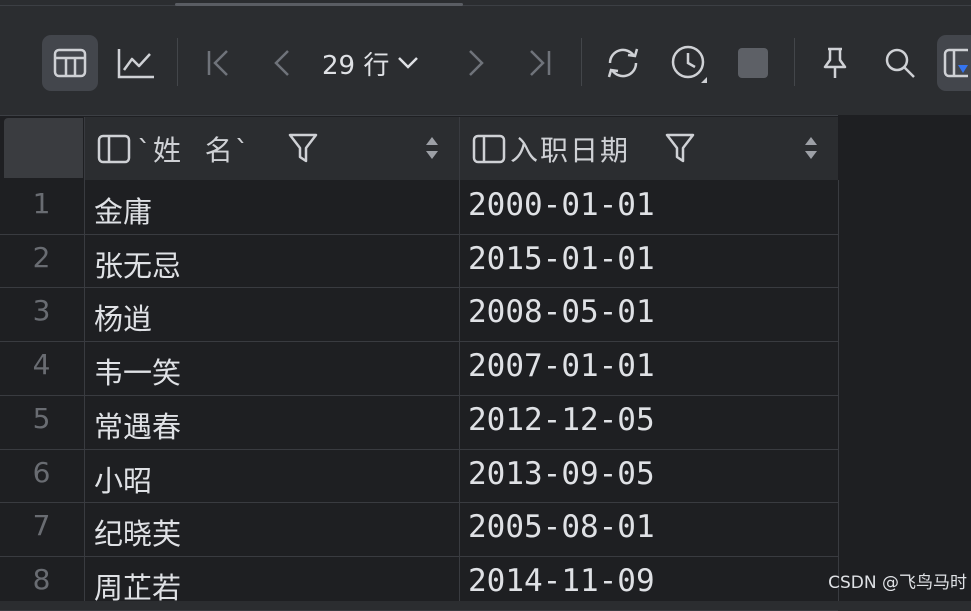  I want to click on cell-name: 常遇春, so click(137, 425).